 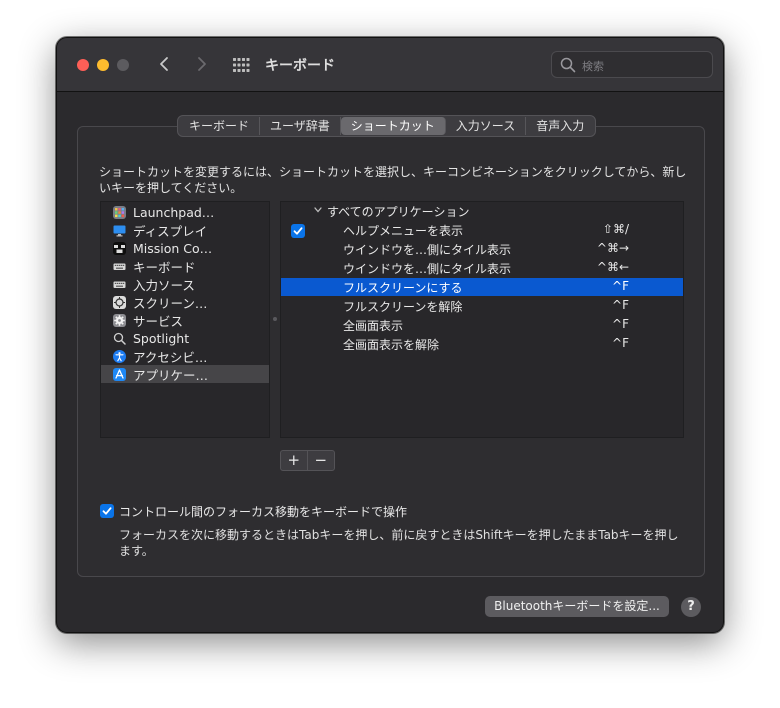 What do you see at coordinates (300, 66) in the screenshot?
I see `window-title: キーボード` at bounding box center [300, 66].